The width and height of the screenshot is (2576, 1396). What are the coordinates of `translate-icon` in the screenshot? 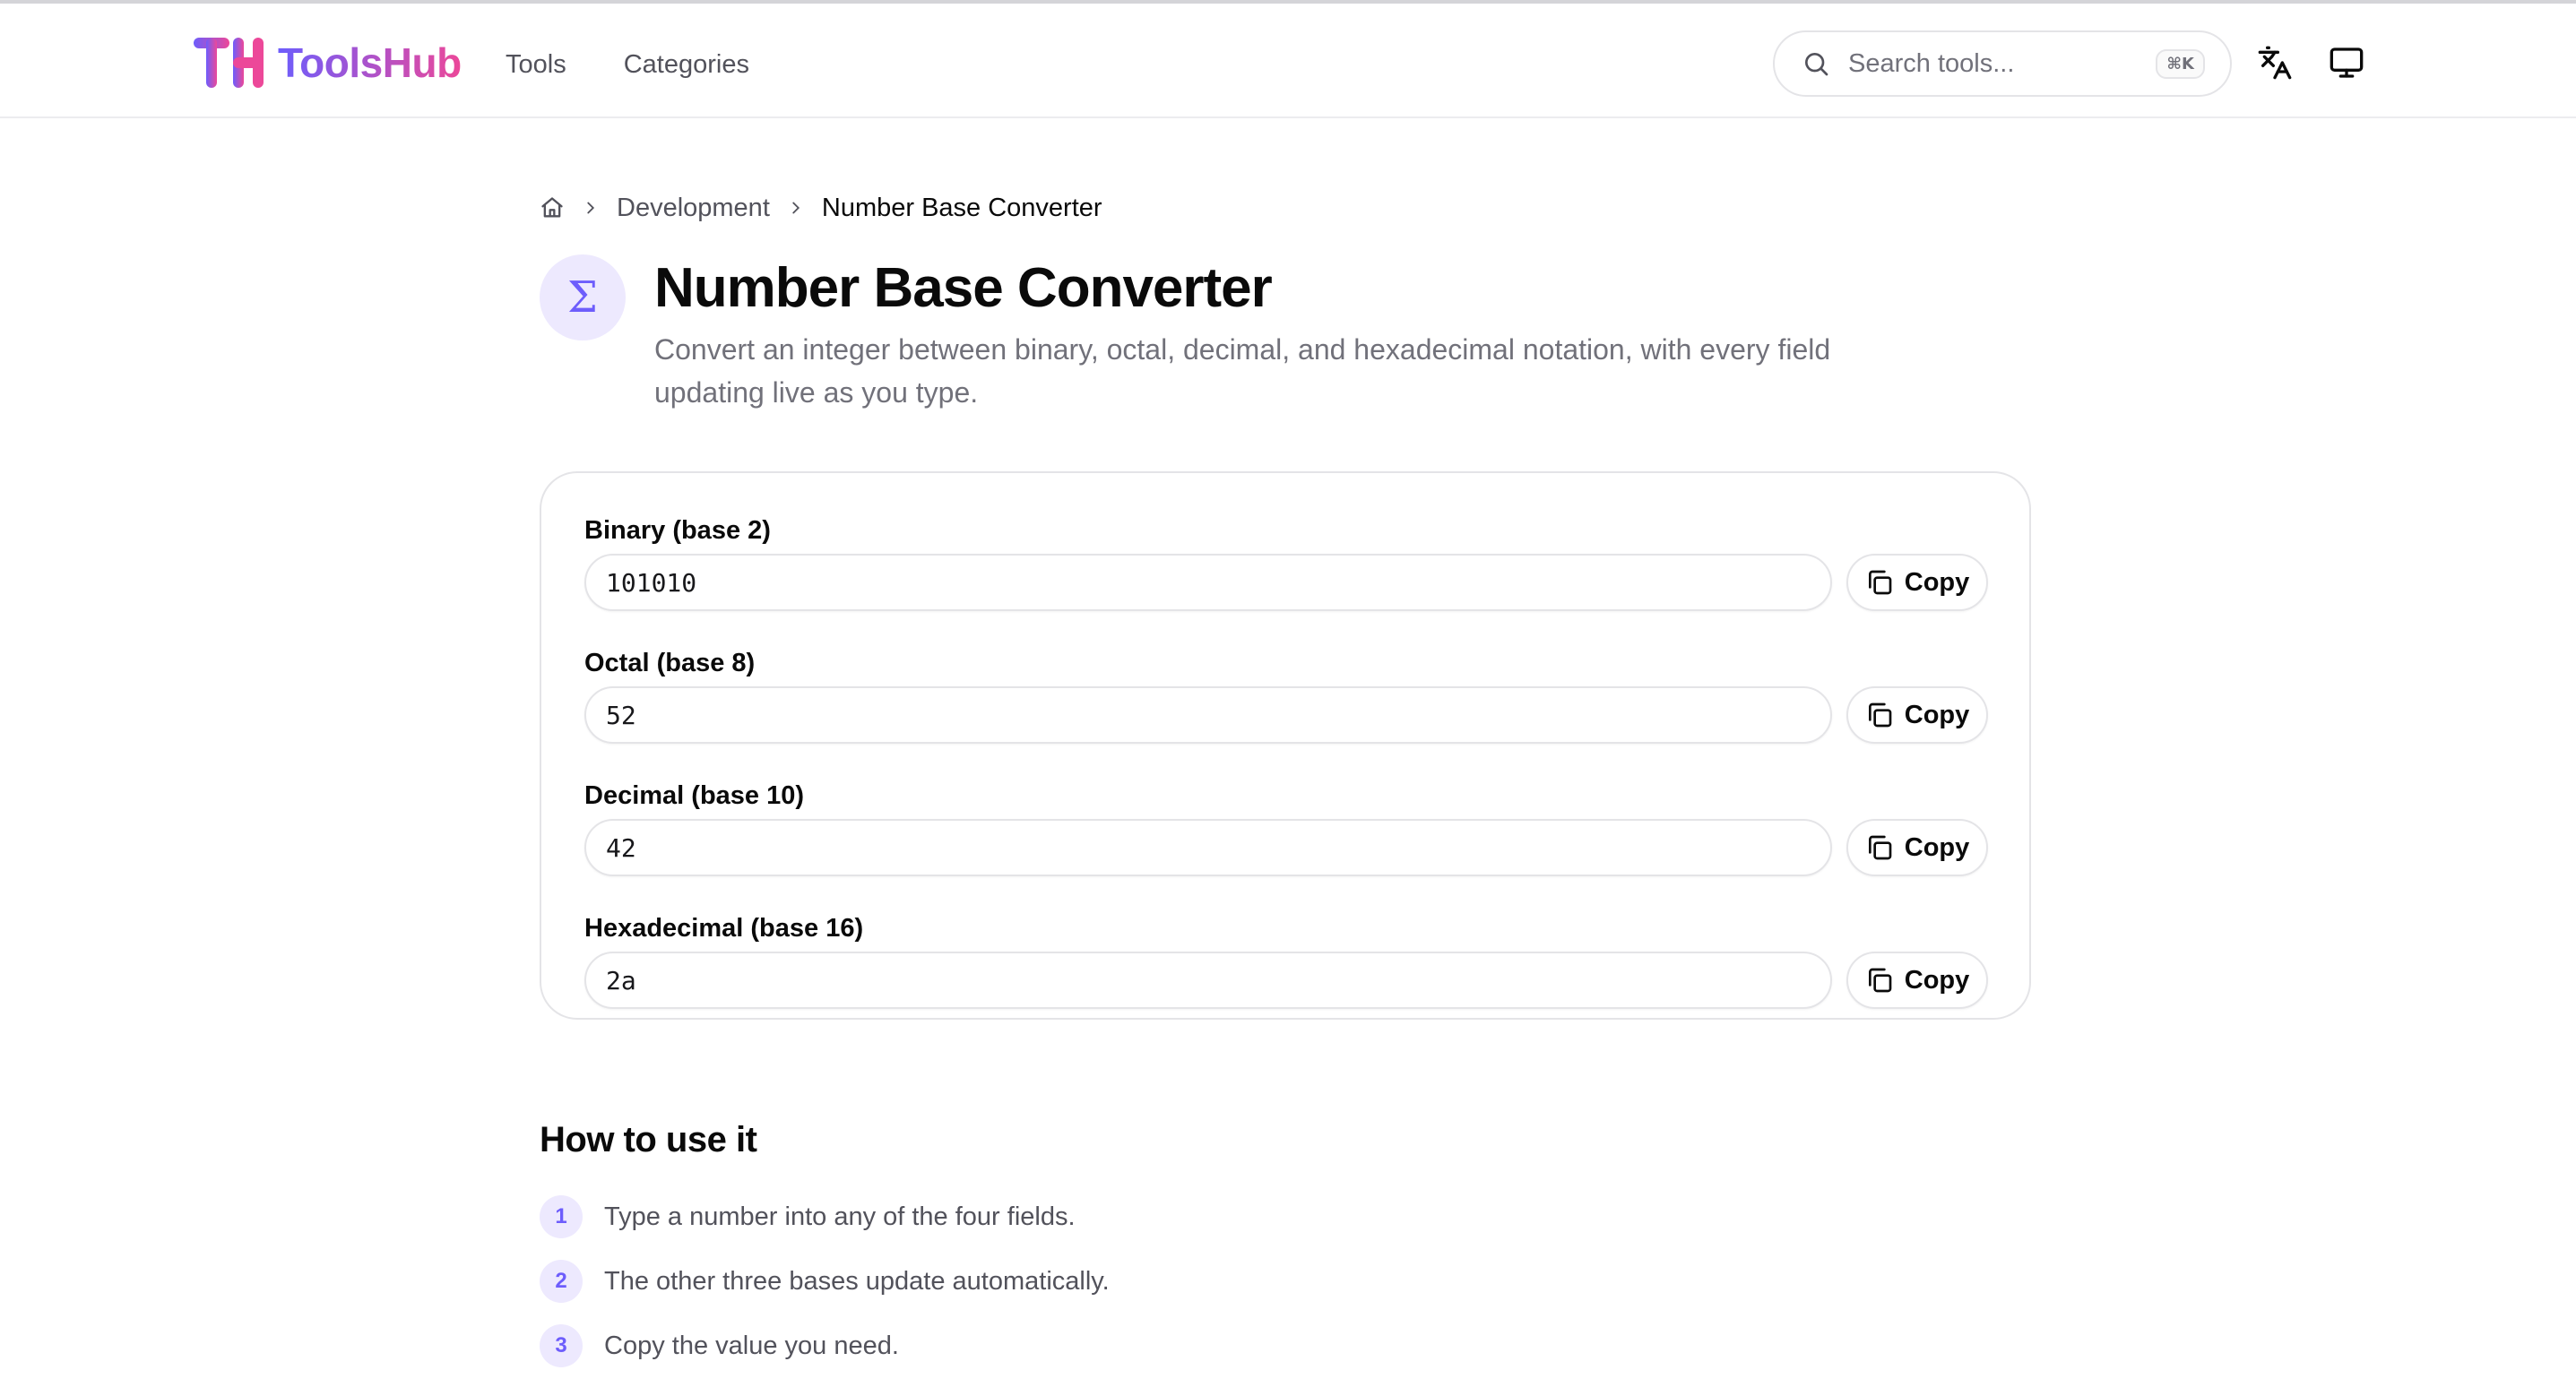 It's located at (2275, 63).